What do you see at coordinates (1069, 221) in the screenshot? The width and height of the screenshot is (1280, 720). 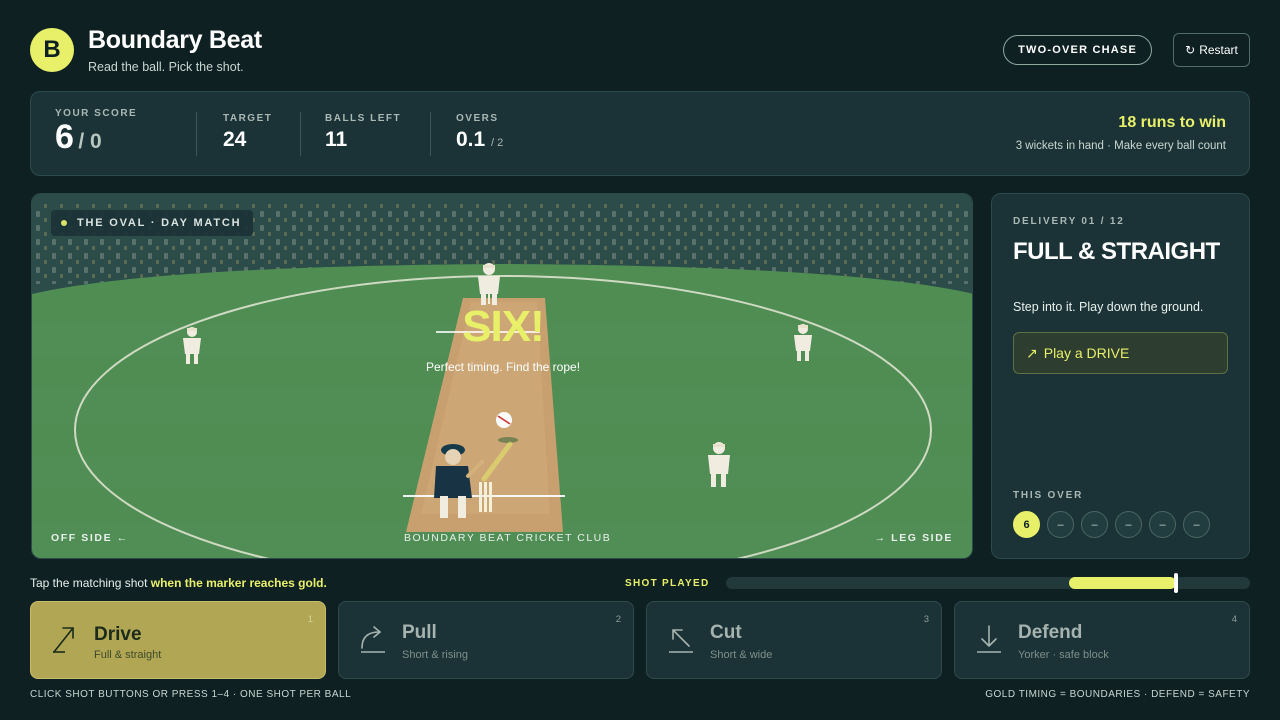 I see `delivery-counter: DELIVERY 01 / 12` at bounding box center [1069, 221].